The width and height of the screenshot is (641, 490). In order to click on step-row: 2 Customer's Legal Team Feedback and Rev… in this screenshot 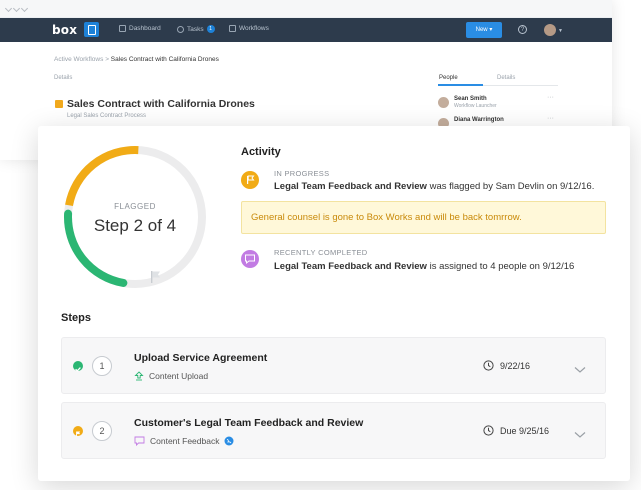, I will do `click(333, 430)`.